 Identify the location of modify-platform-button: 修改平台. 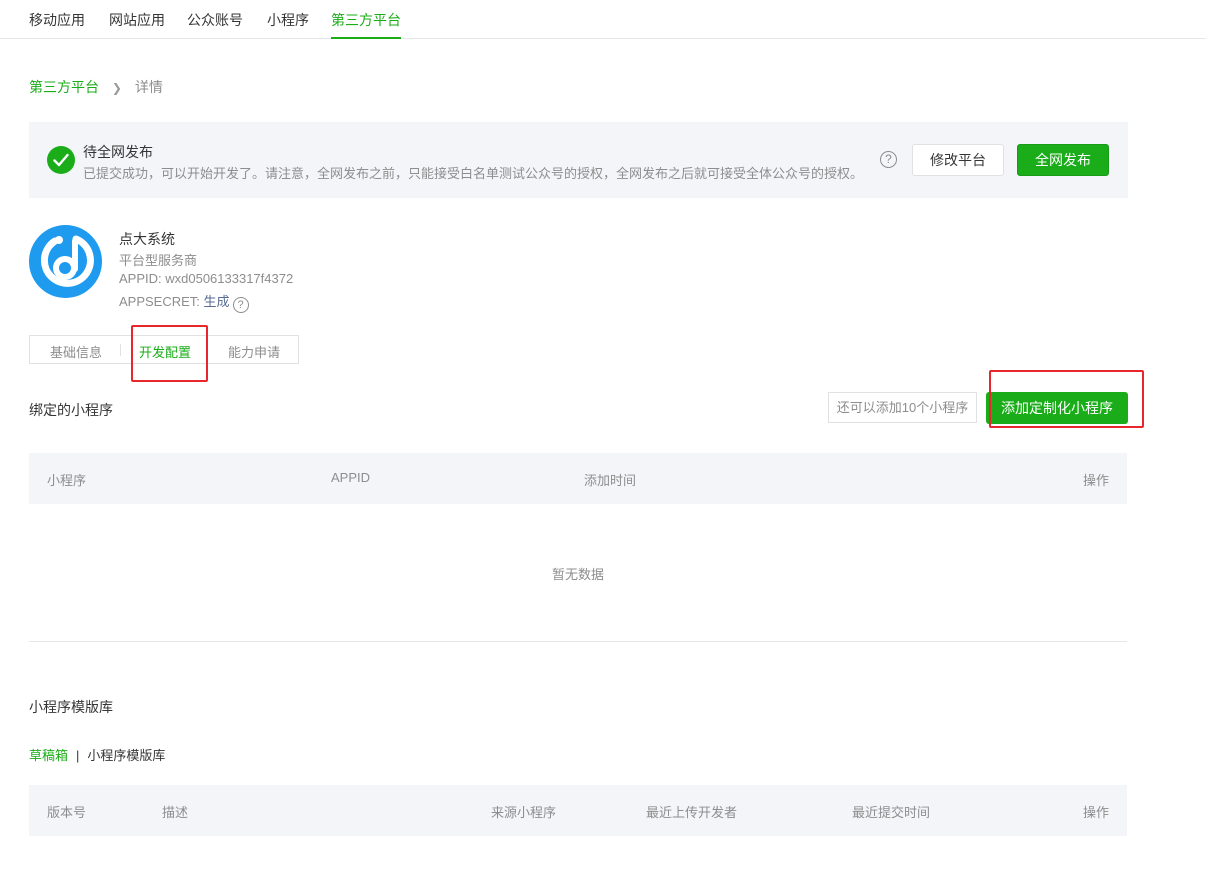
(958, 160).